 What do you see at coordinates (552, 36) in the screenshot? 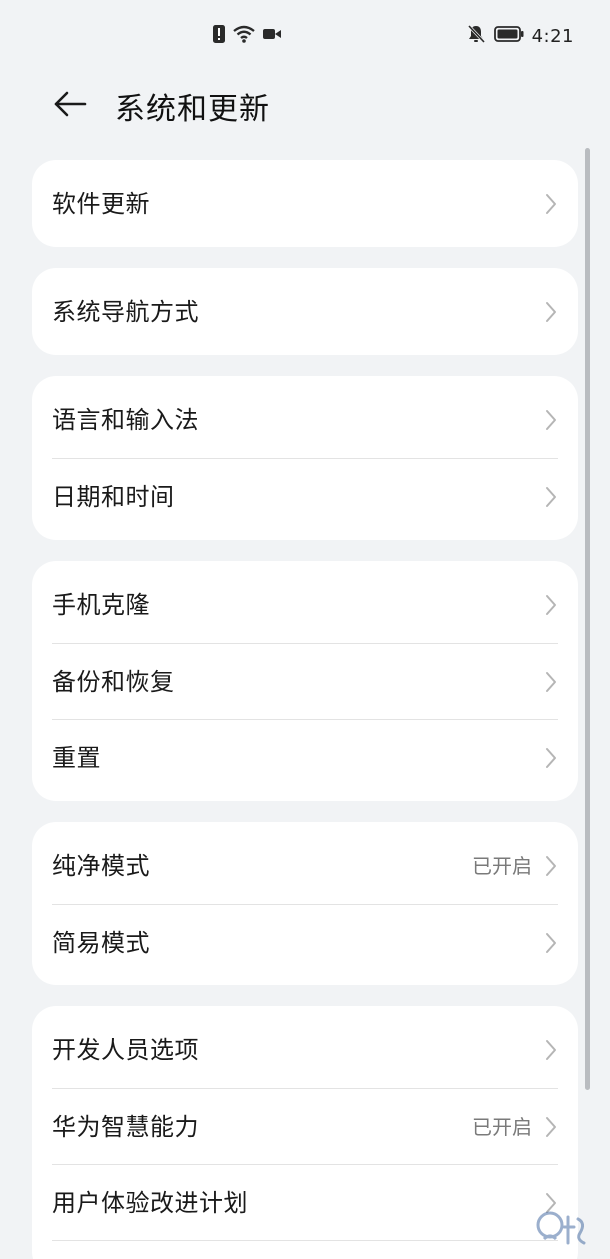
I see `status-time: 4:21` at bounding box center [552, 36].